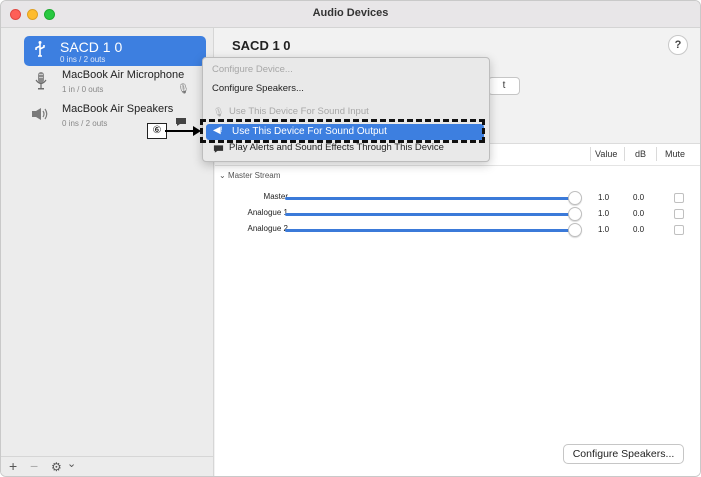  Describe the element at coordinates (13, 466) in the screenshot. I see `add-device-button: +` at that location.